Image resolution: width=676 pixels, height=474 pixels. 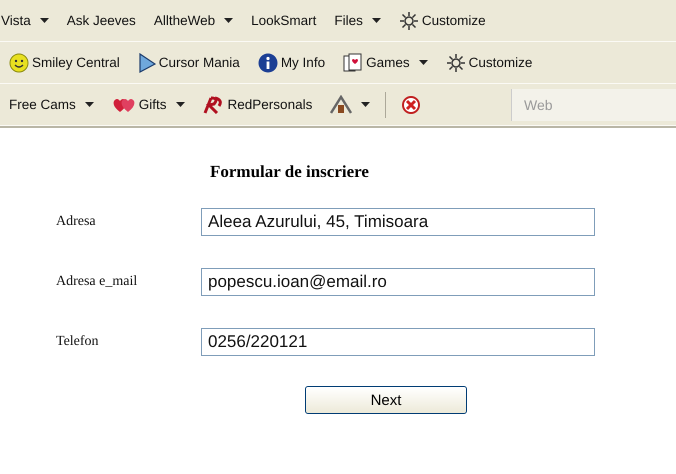 What do you see at coordinates (385, 62) in the screenshot?
I see `toolbar-button: Games` at bounding box center [385, 62].